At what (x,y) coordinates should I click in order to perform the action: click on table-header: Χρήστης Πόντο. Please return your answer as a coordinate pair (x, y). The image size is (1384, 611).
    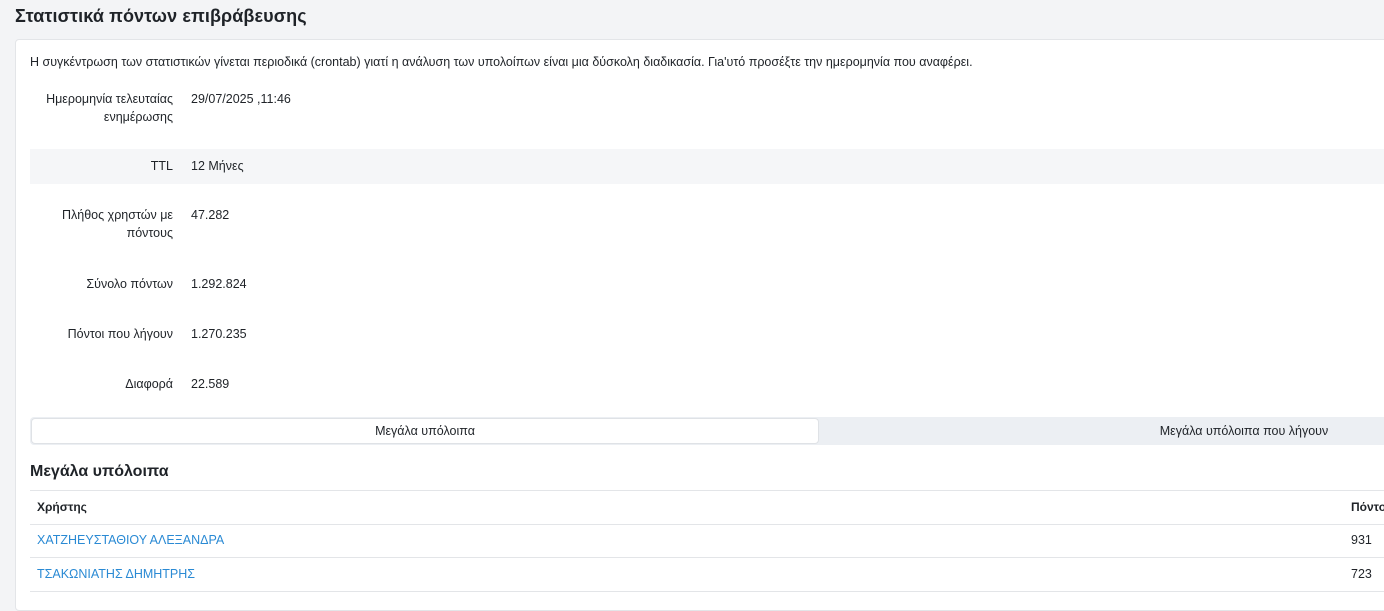
    Looking at the image, I should click on (707, 507).